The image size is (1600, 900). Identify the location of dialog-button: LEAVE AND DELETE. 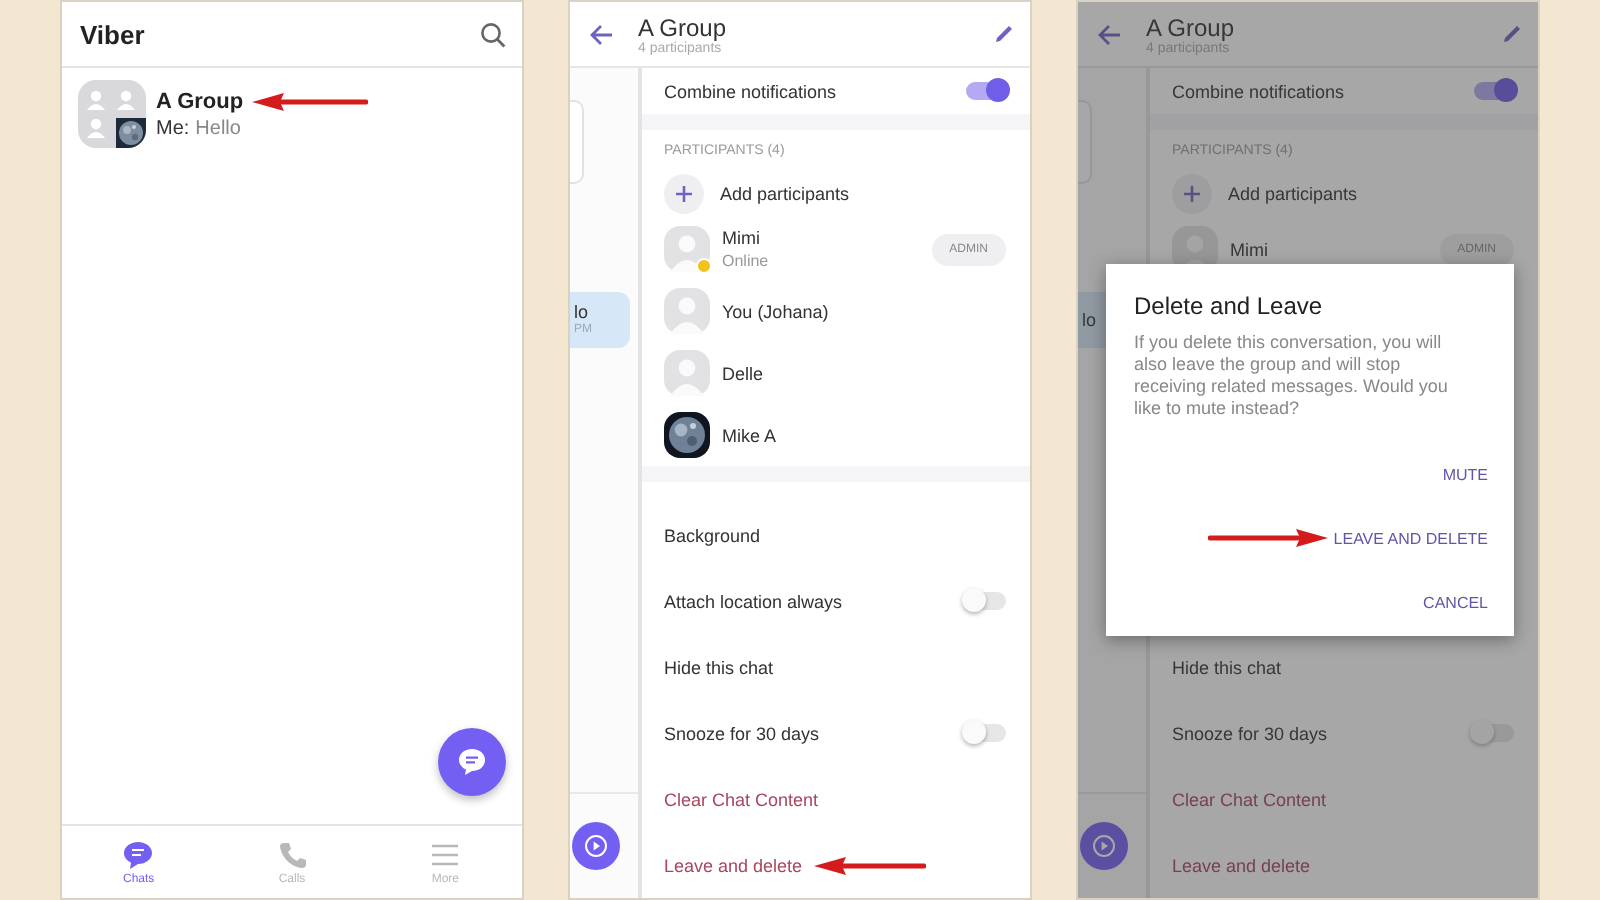
(1410, 538).